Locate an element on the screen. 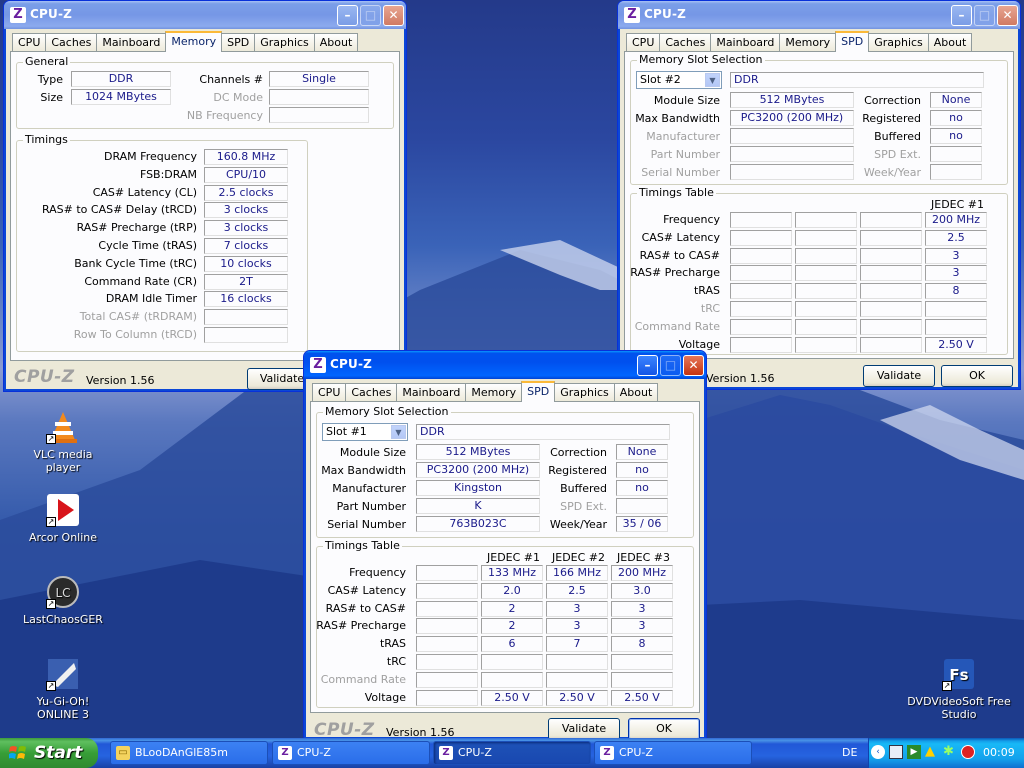  desktop-icon-yugioh: ↗ Yu-Gi-Oh! ONLINE 3 is located at coordinates (63, 689).